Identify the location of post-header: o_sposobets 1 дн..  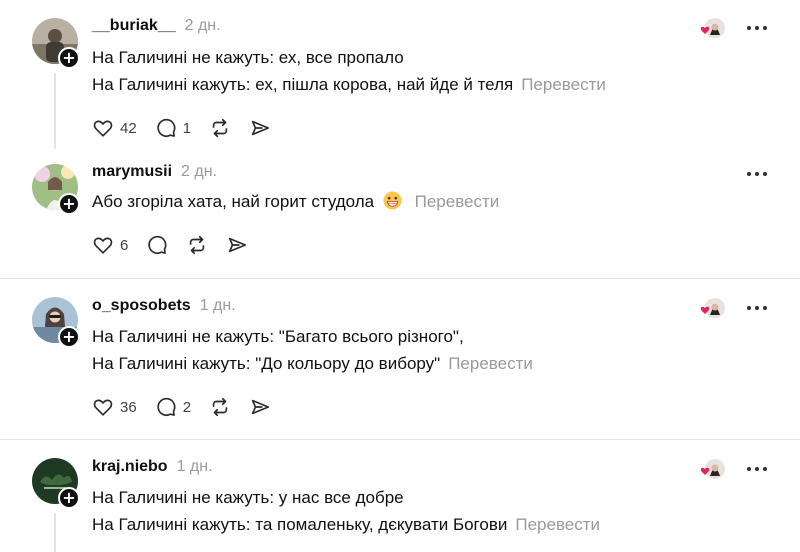
(164, 308).